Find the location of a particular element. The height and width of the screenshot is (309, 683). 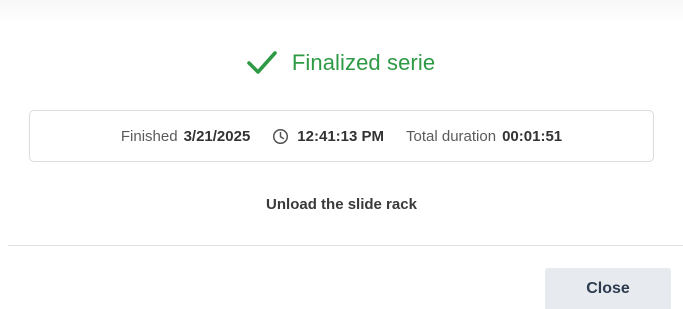

total-duration-group: Total duration 00:01:51 is located at coordinates (484, 136).